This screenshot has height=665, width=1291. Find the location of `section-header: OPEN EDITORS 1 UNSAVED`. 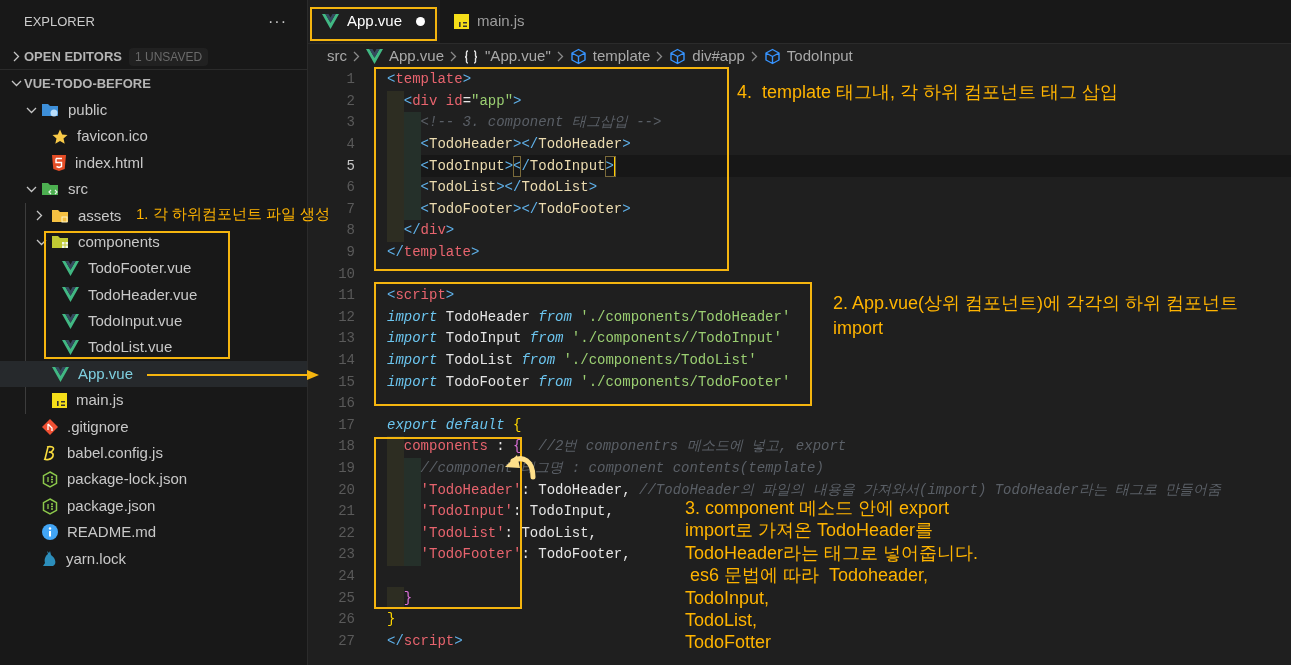

section-header: OPEN EDITORS 1 UNSAVED is located at coordinates (153, 57).